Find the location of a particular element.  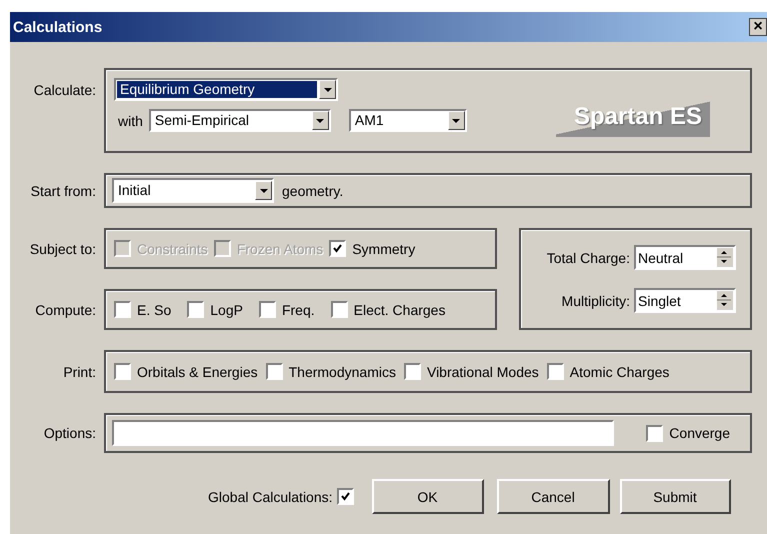

global-calculations-label: Global Calculations: is located at coordinates (270, 496).